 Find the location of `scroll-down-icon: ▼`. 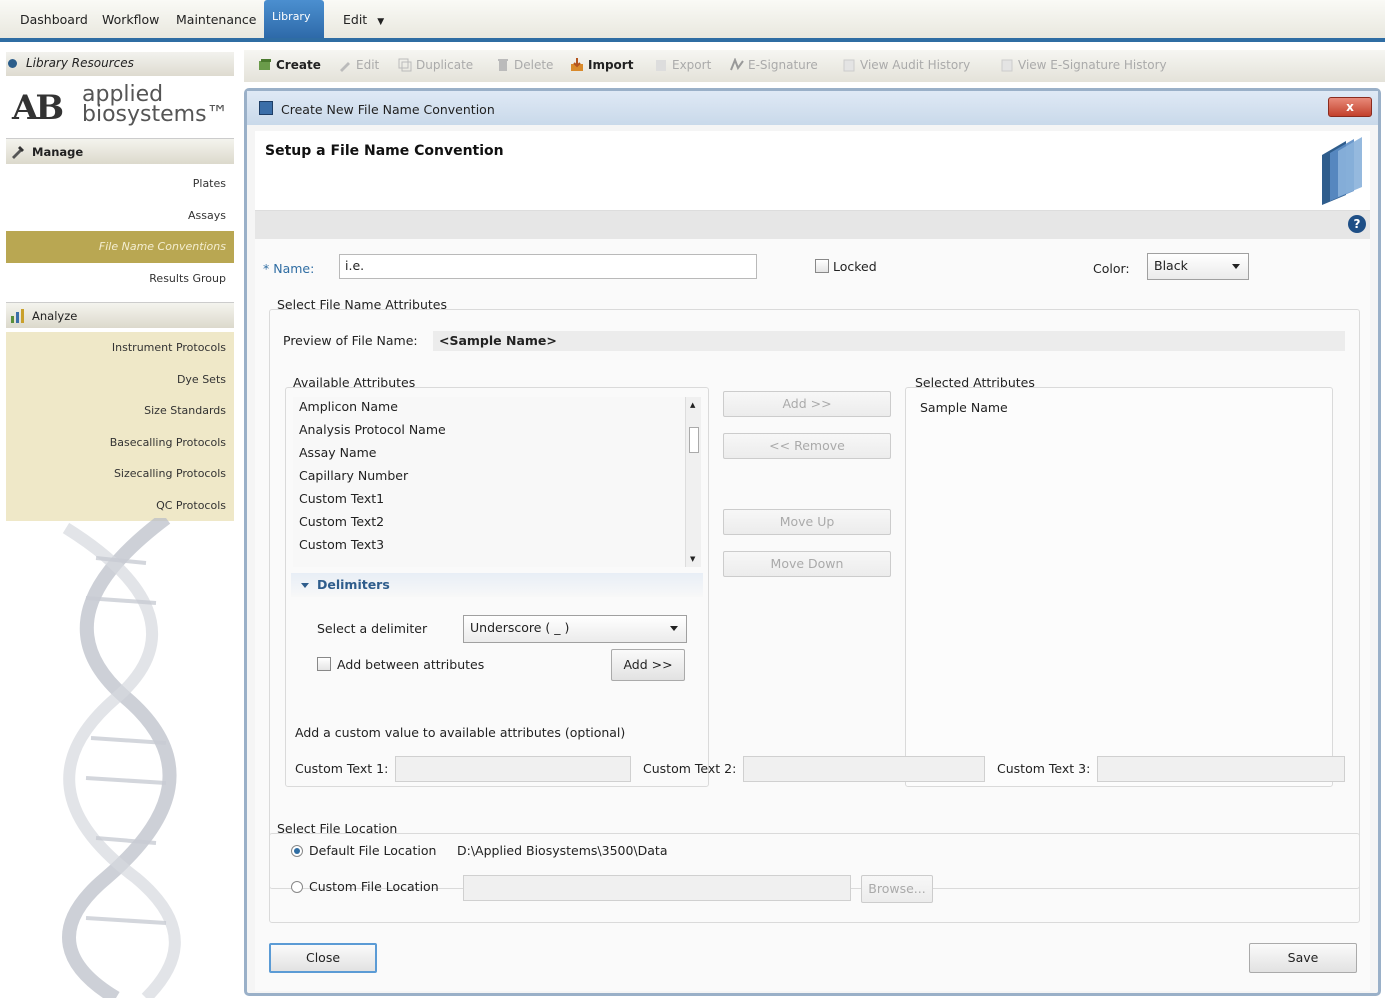

scroll-down-icon: ▼ is located at coordinates (692, 559).